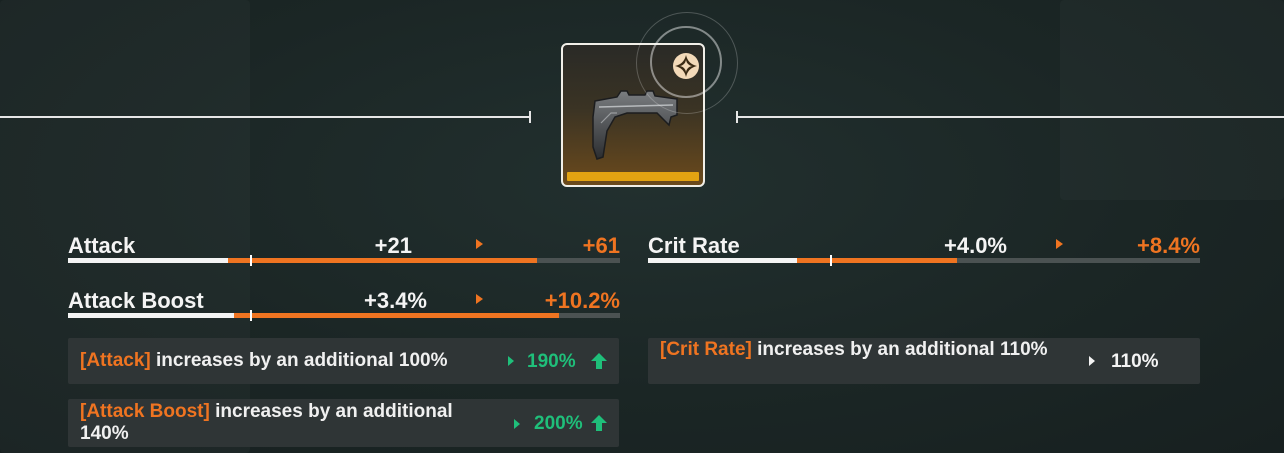 Image resolution: width=1284 pixels, height=453 pixels. I want to click on stat-new-value: +61, so click(601, 245).